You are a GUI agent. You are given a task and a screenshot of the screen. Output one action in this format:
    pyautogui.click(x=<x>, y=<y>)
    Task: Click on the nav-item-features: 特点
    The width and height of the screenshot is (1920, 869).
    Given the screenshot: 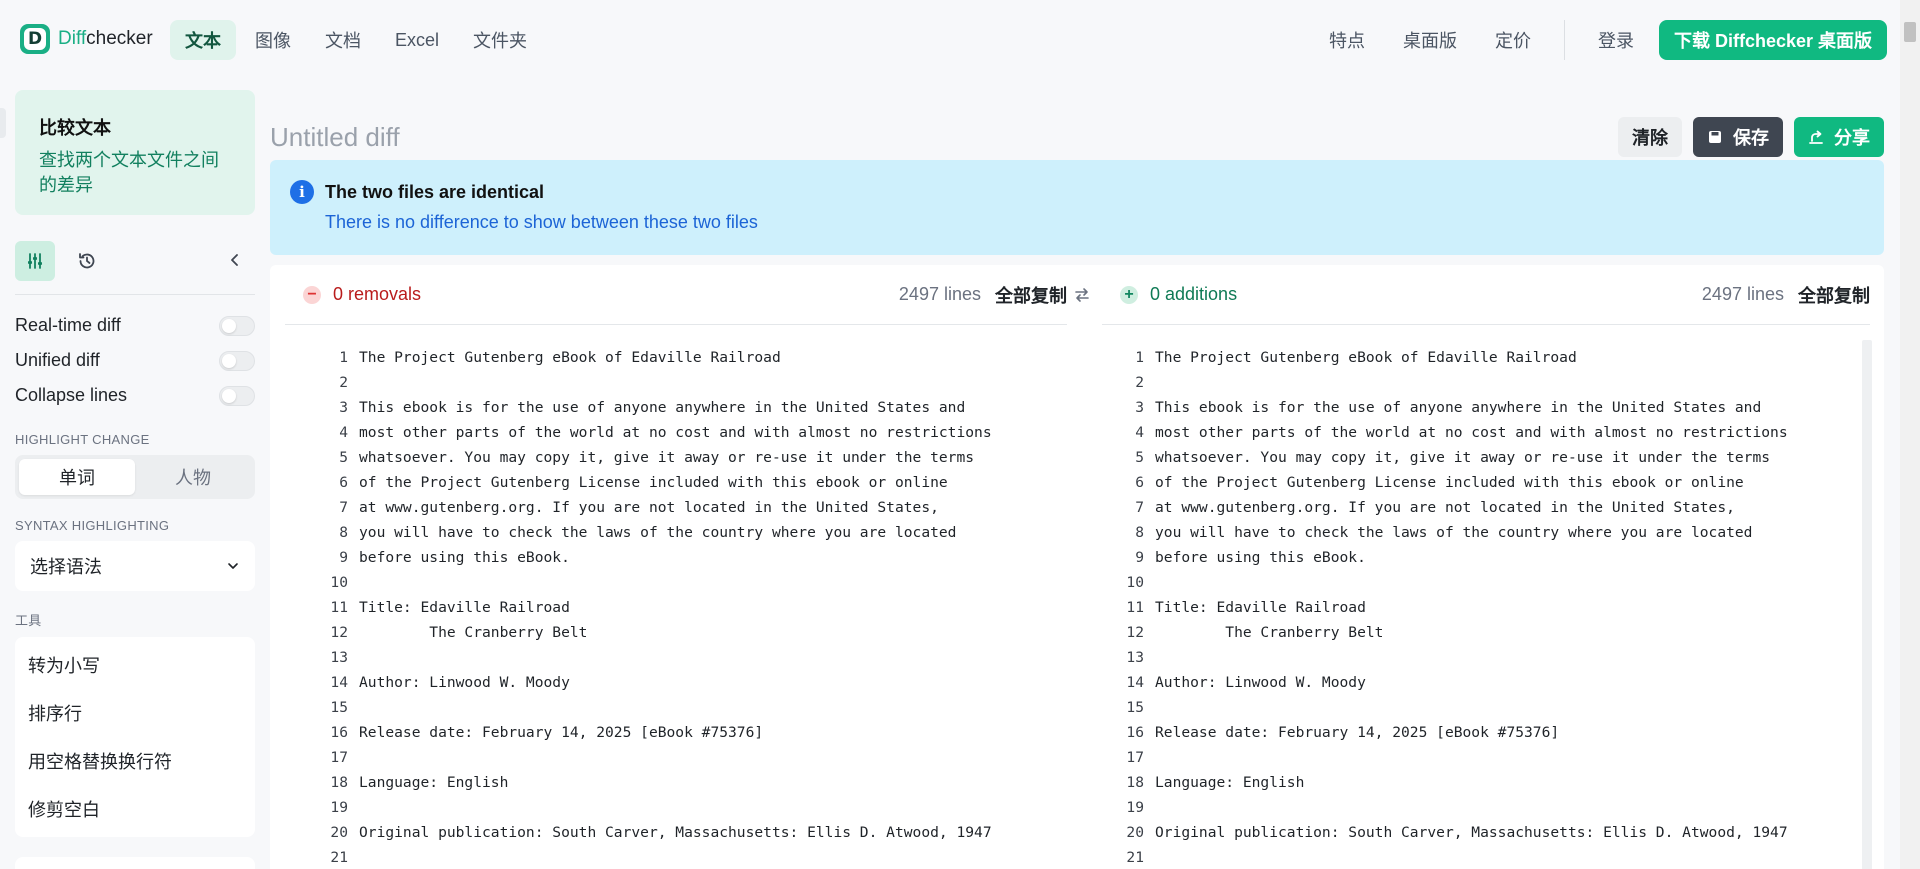 What is the action you would take?
    pyautogui.click(x=1347, y=40)
    